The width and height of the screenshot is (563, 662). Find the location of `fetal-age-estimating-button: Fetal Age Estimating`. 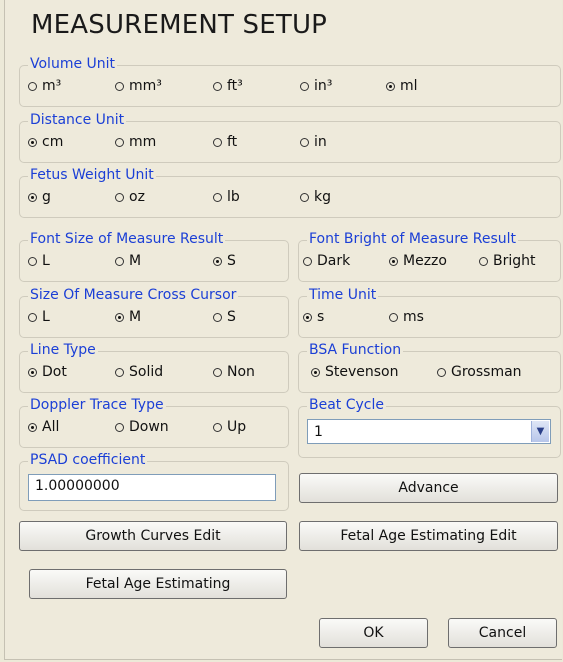

fetal-age-estimating-button: Fetal Age Estimating is located at coordinates (158, 584).